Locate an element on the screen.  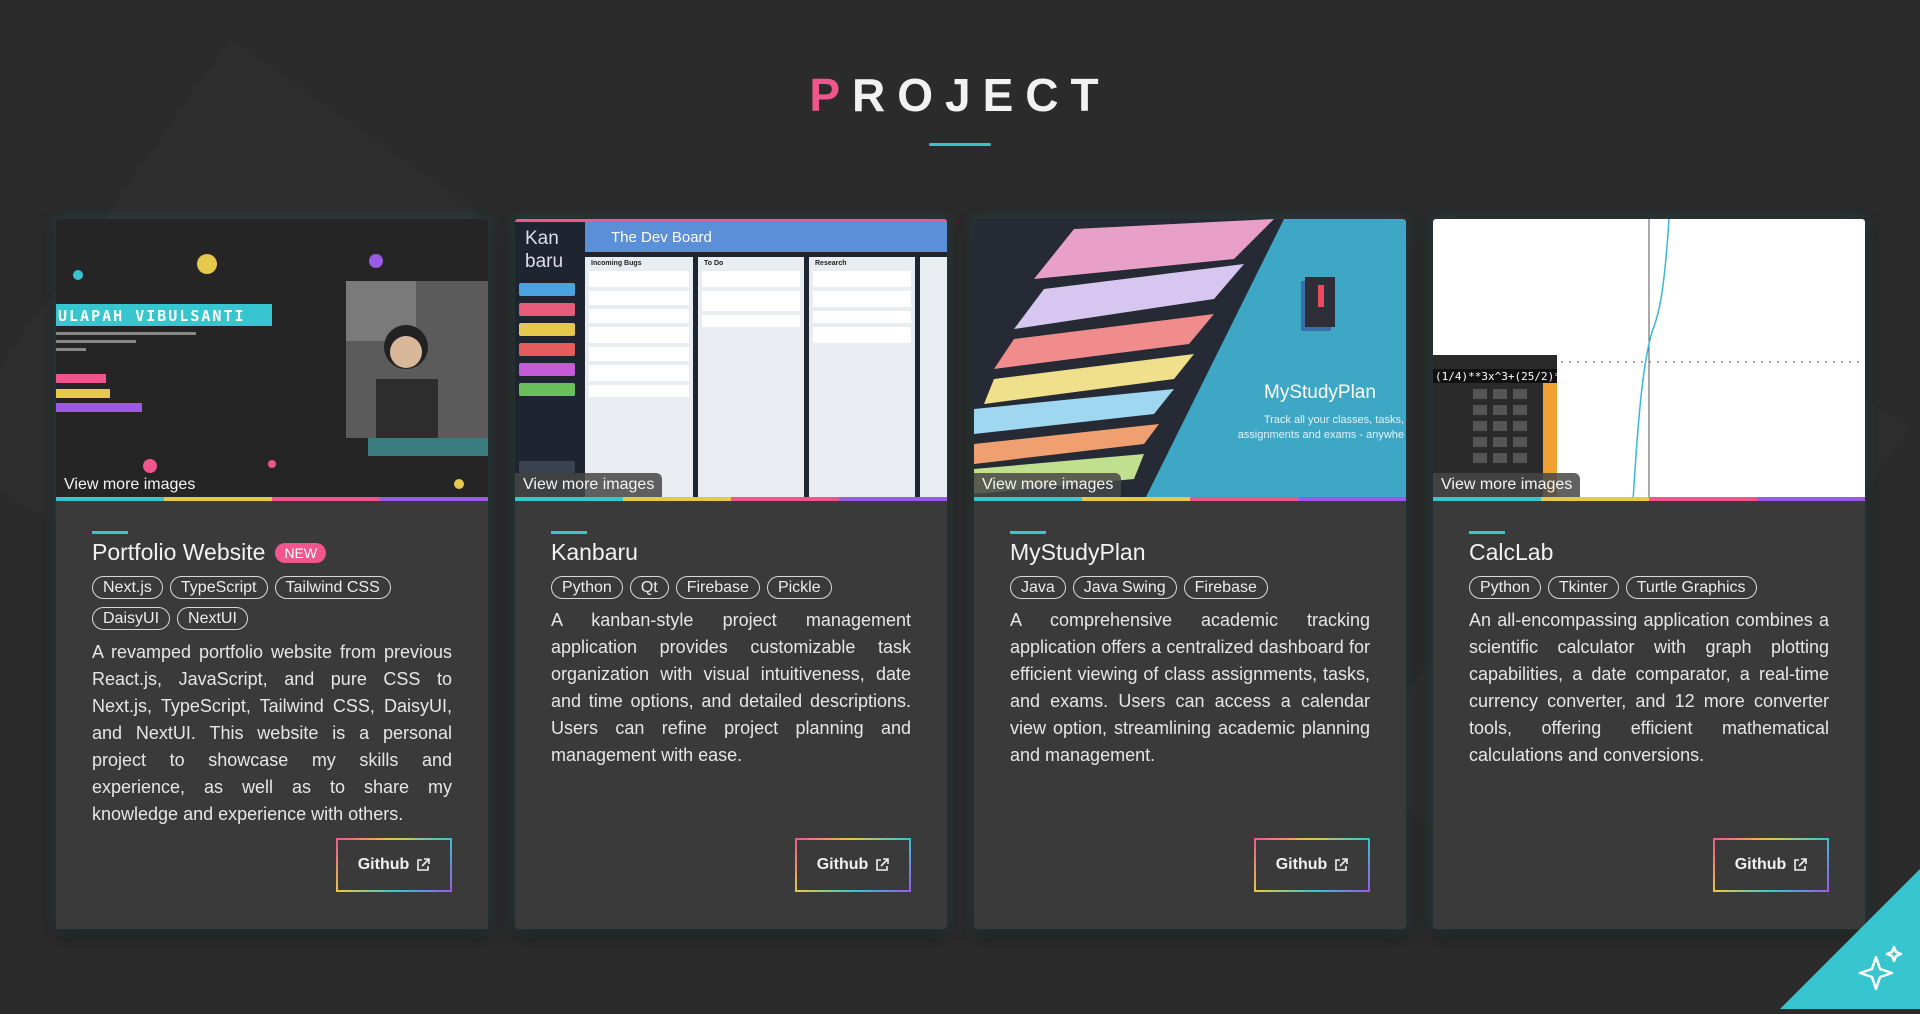
tech-tag: DaisyUI is located at coordinates (131, 618).